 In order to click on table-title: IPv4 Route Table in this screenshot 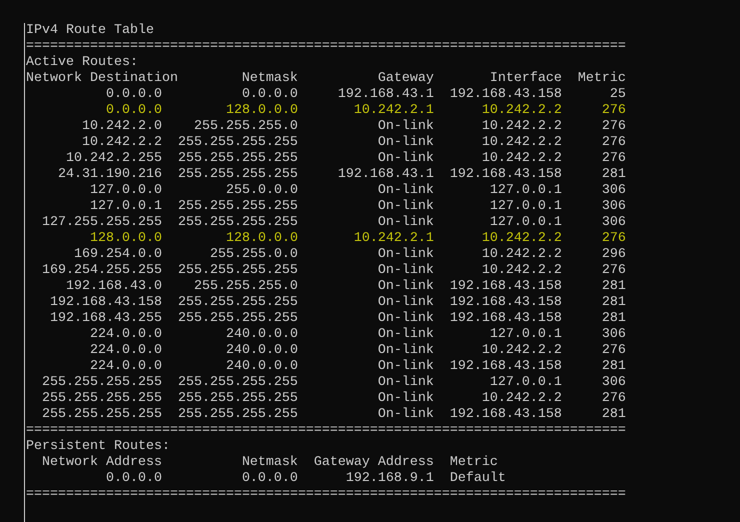, I will do `click(90, 31)`.